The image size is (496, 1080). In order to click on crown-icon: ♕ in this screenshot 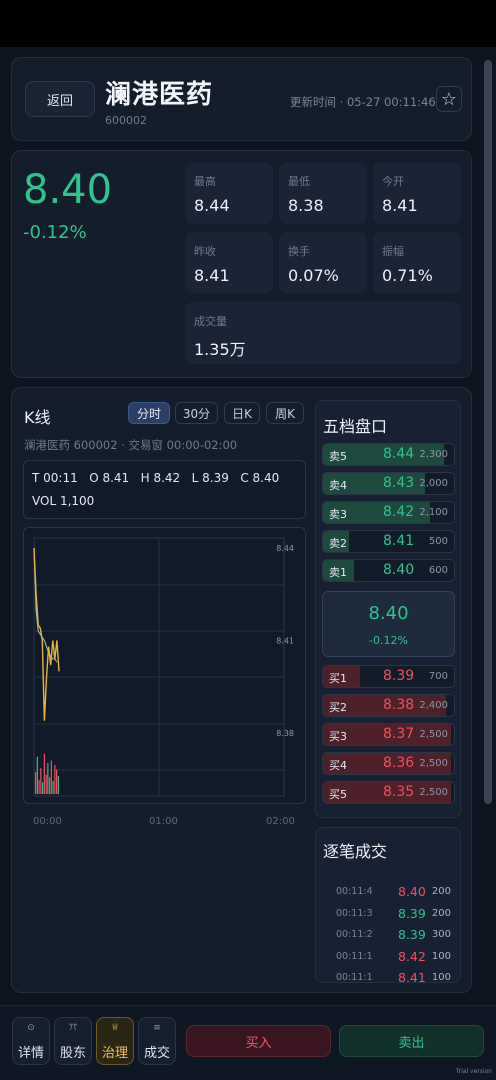, I will do `click(115, 1028)`.